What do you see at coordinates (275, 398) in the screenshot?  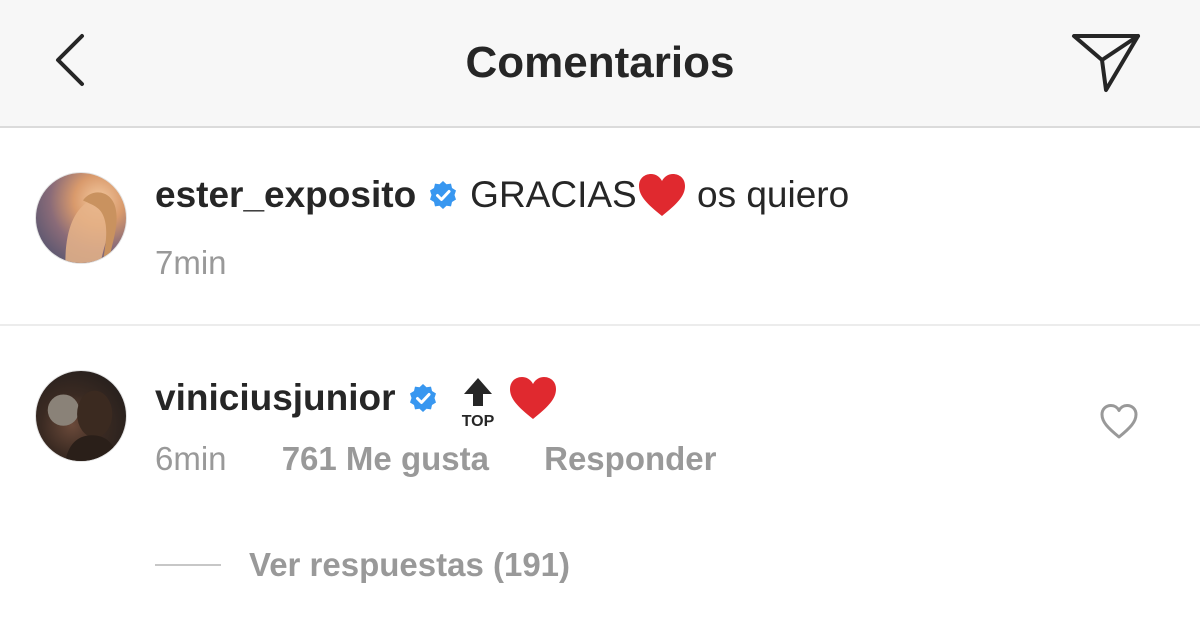 I see `username: viniciusjunior` at bounding box center [275, 398].